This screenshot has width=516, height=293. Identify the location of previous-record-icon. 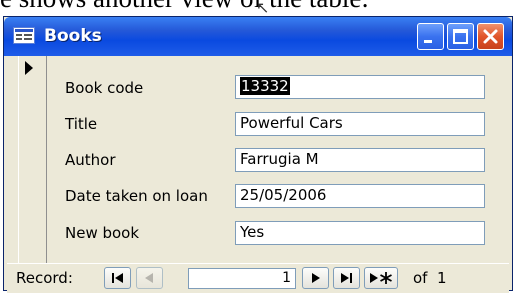
(149, 278).